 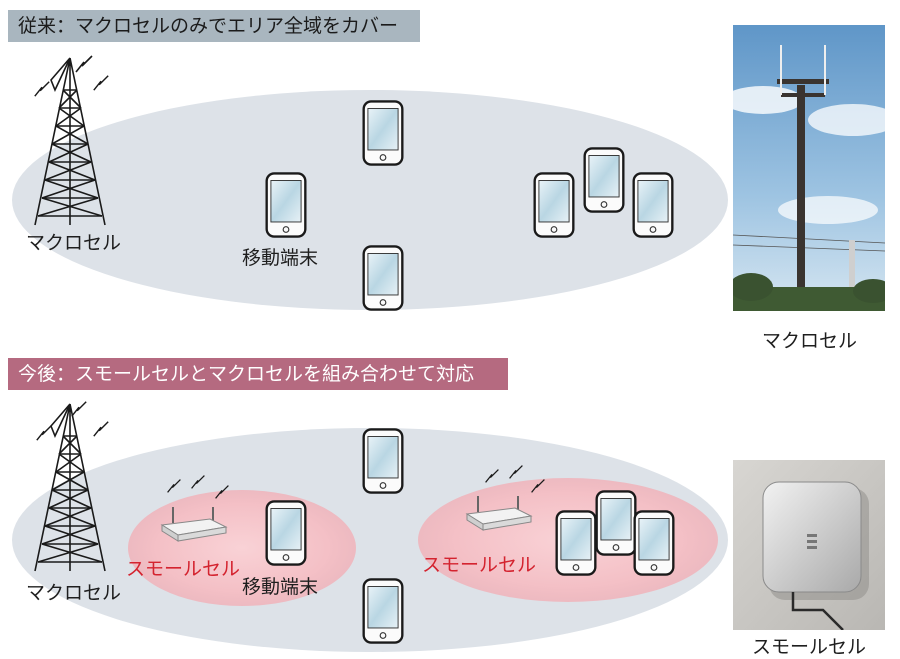 I want to click on macro-cell-photo-caption: マクロセル, so click(x=810, y=341).